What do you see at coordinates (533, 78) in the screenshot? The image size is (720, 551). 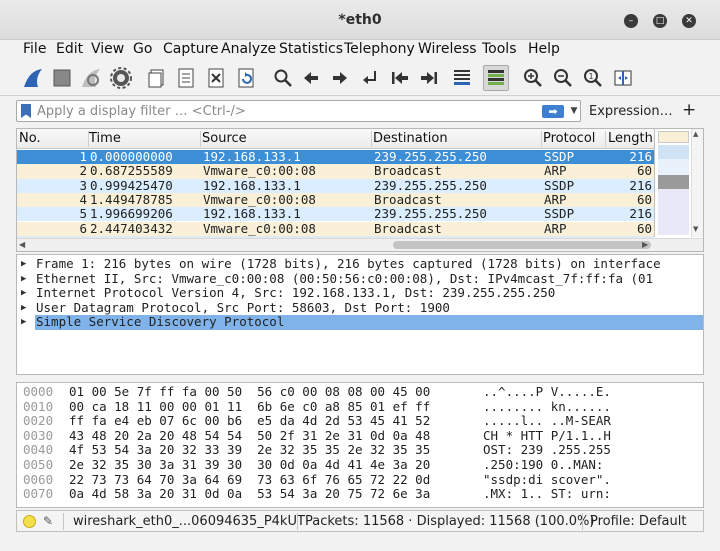 I see `zoom-in-icon` at bounding box center [533, 78].